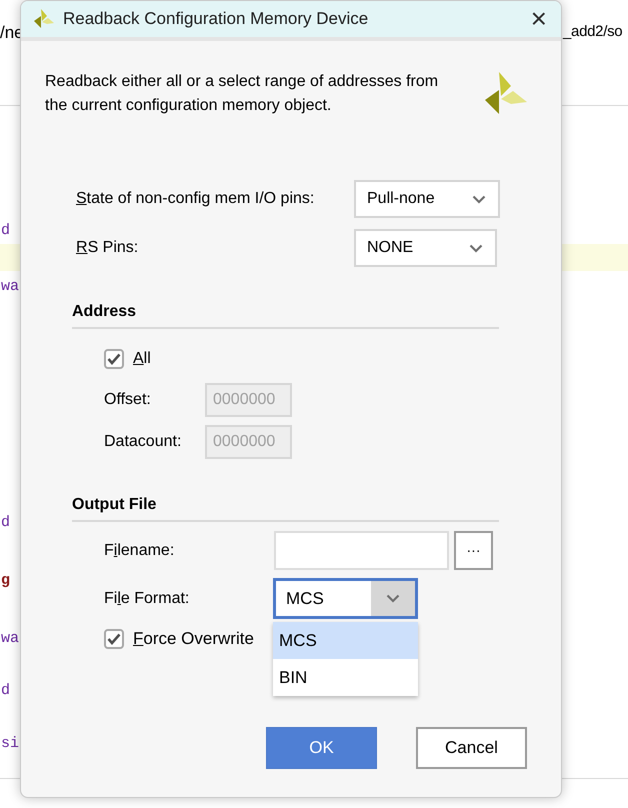 The height and width of the screenshot is (808, 628). What do you see at coordinates (104, 311) in the screenshot?
I see `section-heading: Address` at bounding box center [104, 311].